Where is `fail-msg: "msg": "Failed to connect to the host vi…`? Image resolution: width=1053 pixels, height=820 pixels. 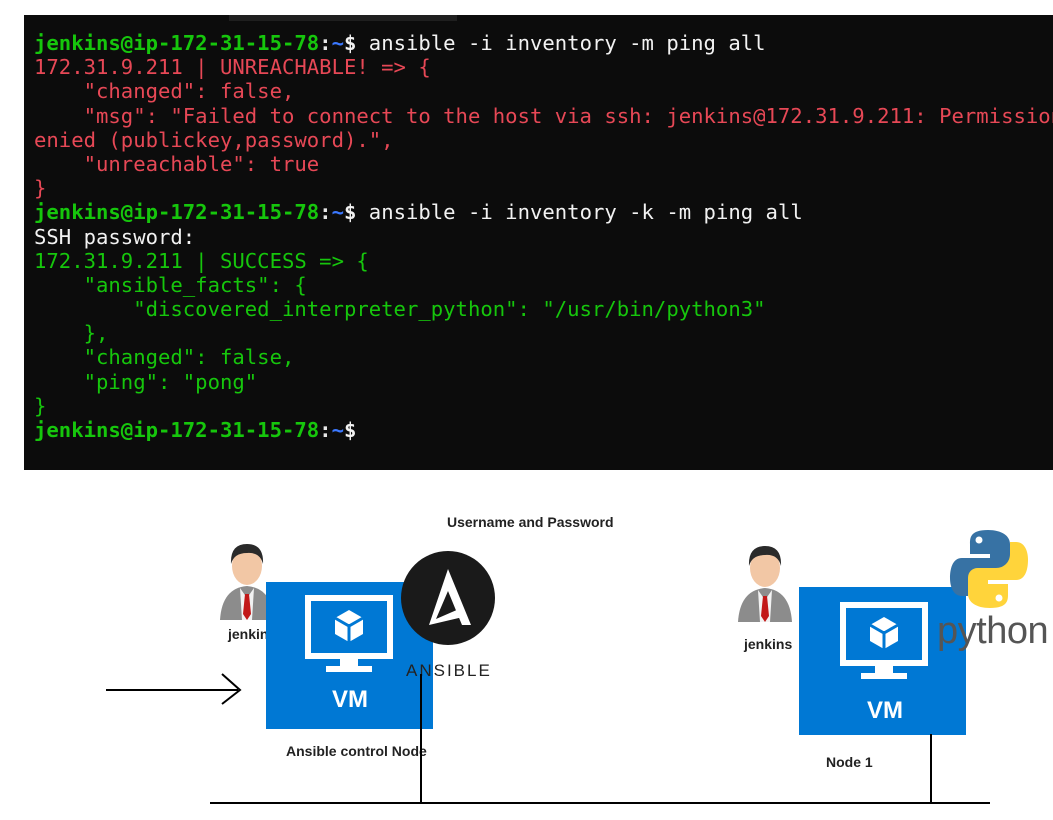
fail-msg: "msg": "Failed to connect to the host vi… is located at coordinates (543, 115).